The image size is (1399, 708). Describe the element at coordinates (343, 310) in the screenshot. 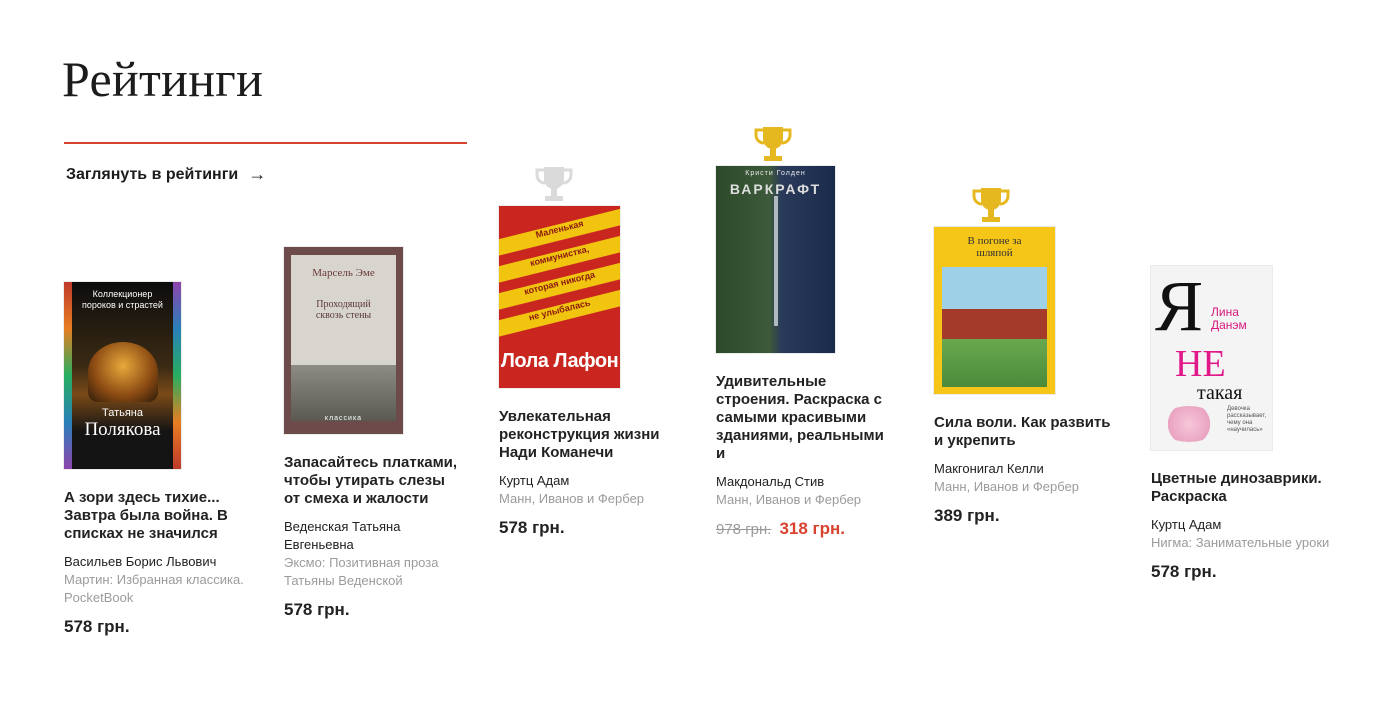

I see `cover-title: Проходящий сквозь стены` at that location.